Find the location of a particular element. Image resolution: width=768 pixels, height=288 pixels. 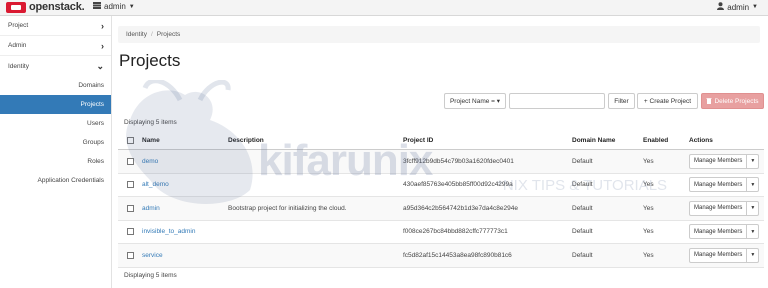

project-id: fc5d82af15c14453a8ea98fc890b81c6 is located at coordinates (457, 255).